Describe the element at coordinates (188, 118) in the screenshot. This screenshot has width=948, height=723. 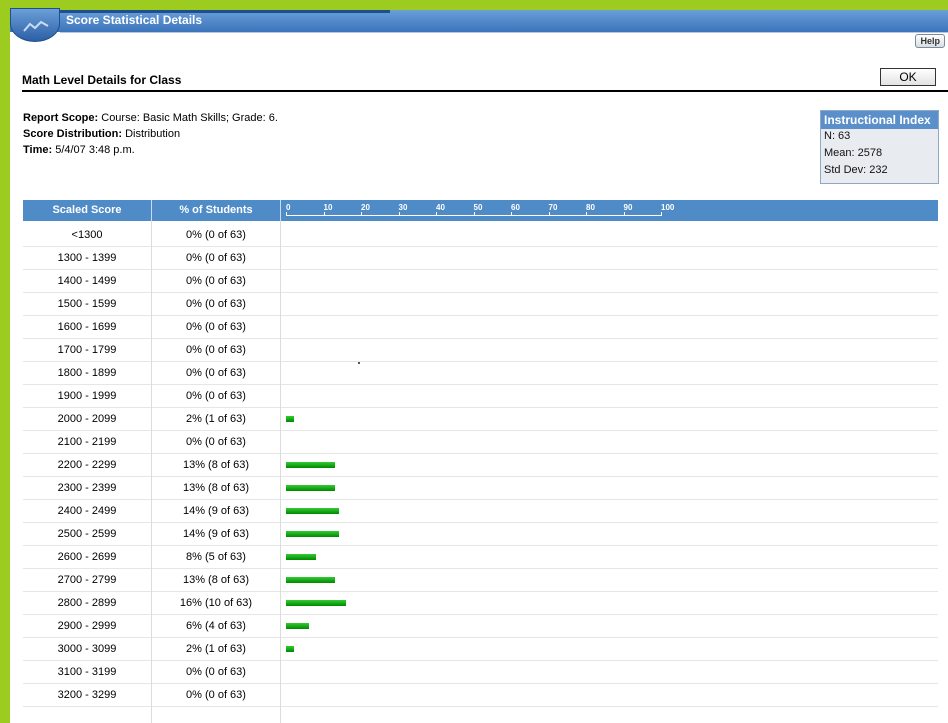
I see `report-scope-value: Course: Basic Math Skills; Grade: 6.` at that location.